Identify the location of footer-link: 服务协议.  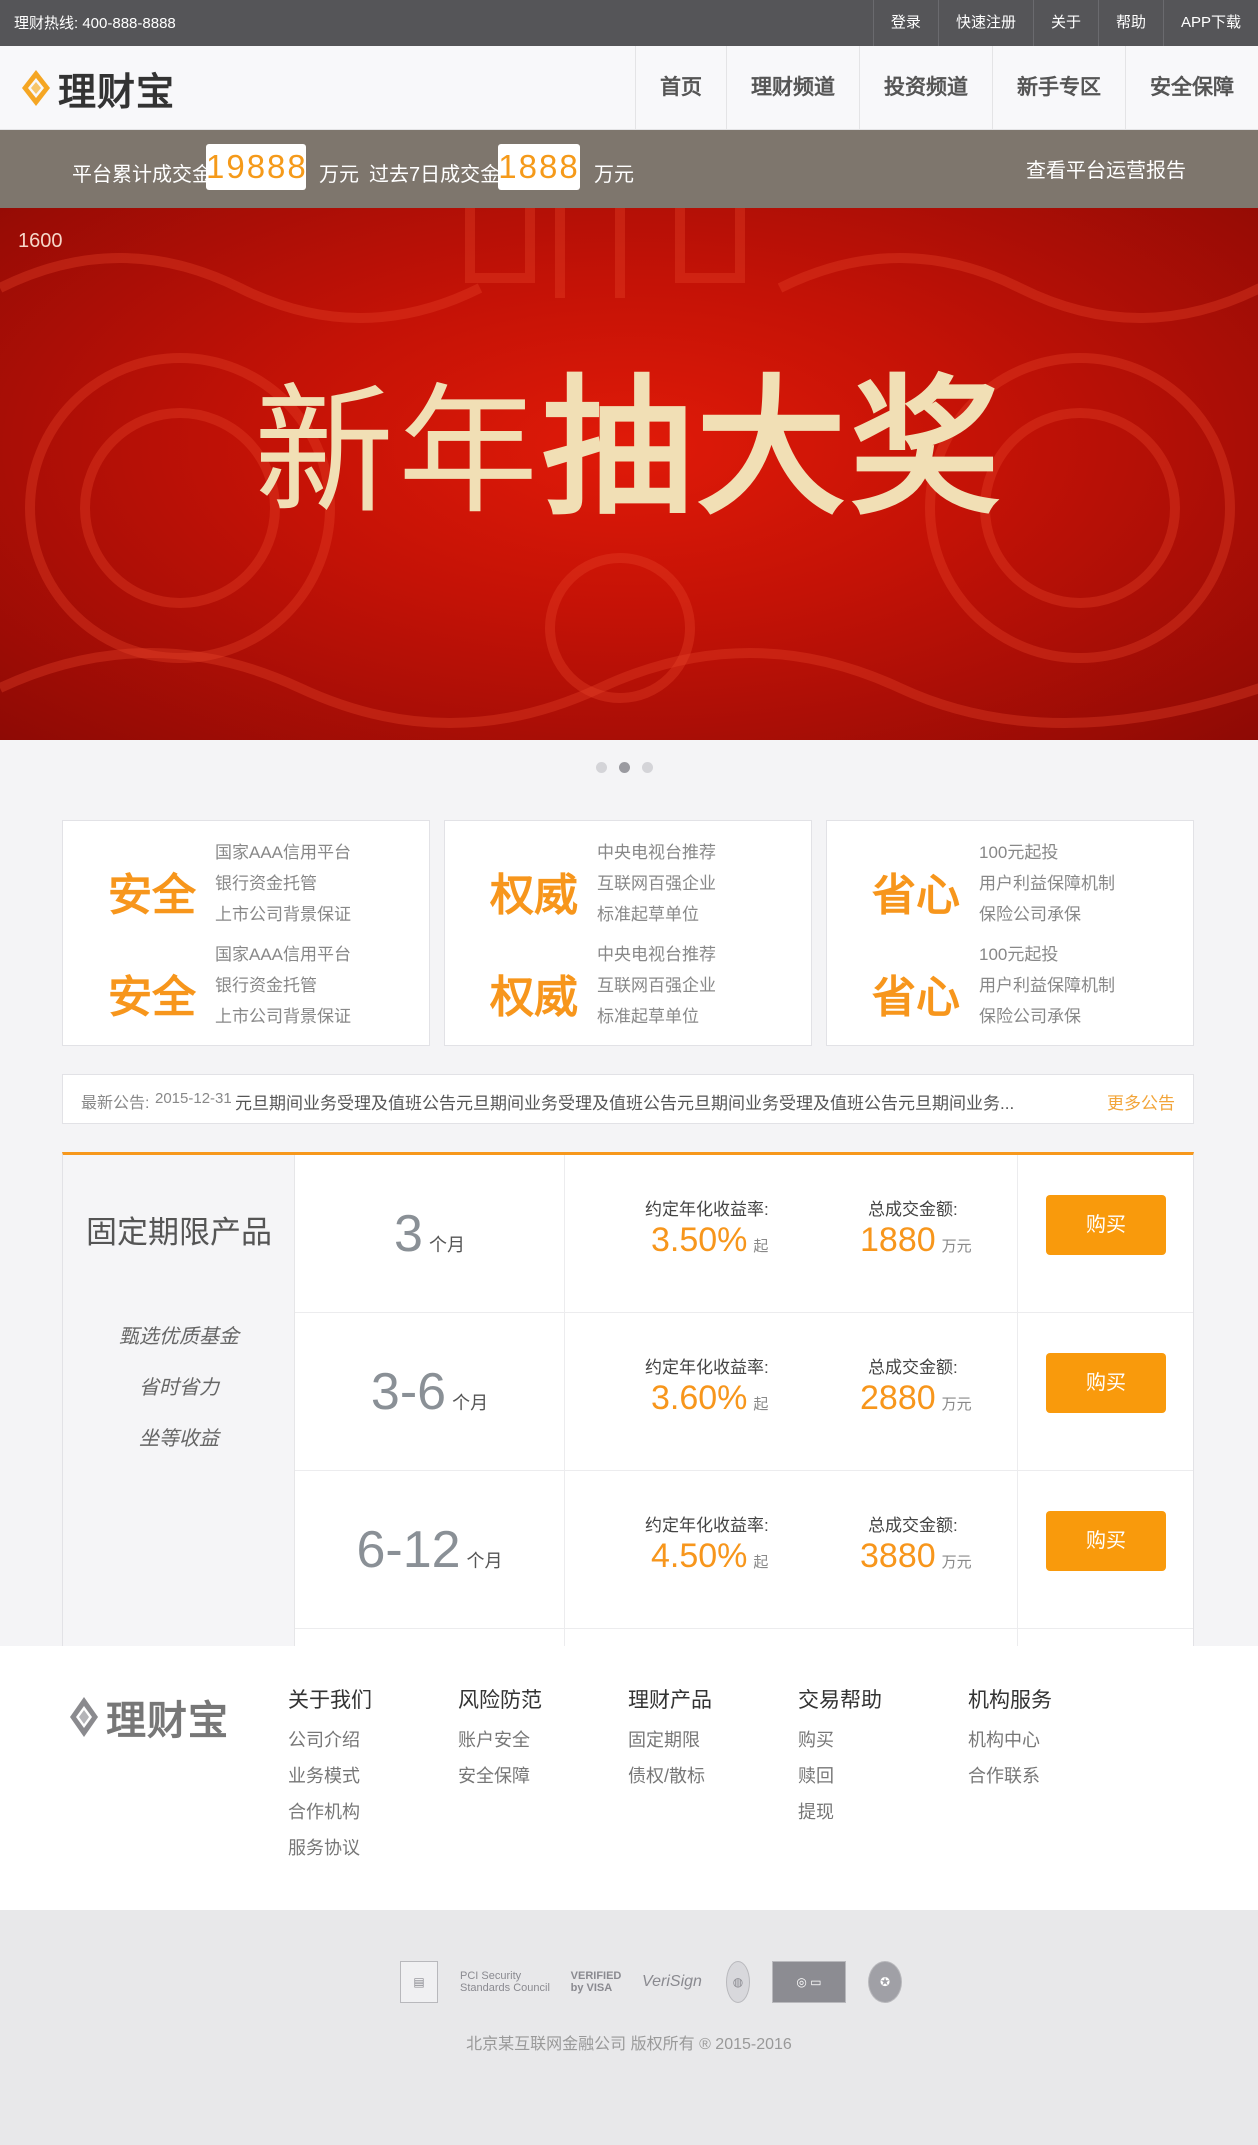
(330, 1848).